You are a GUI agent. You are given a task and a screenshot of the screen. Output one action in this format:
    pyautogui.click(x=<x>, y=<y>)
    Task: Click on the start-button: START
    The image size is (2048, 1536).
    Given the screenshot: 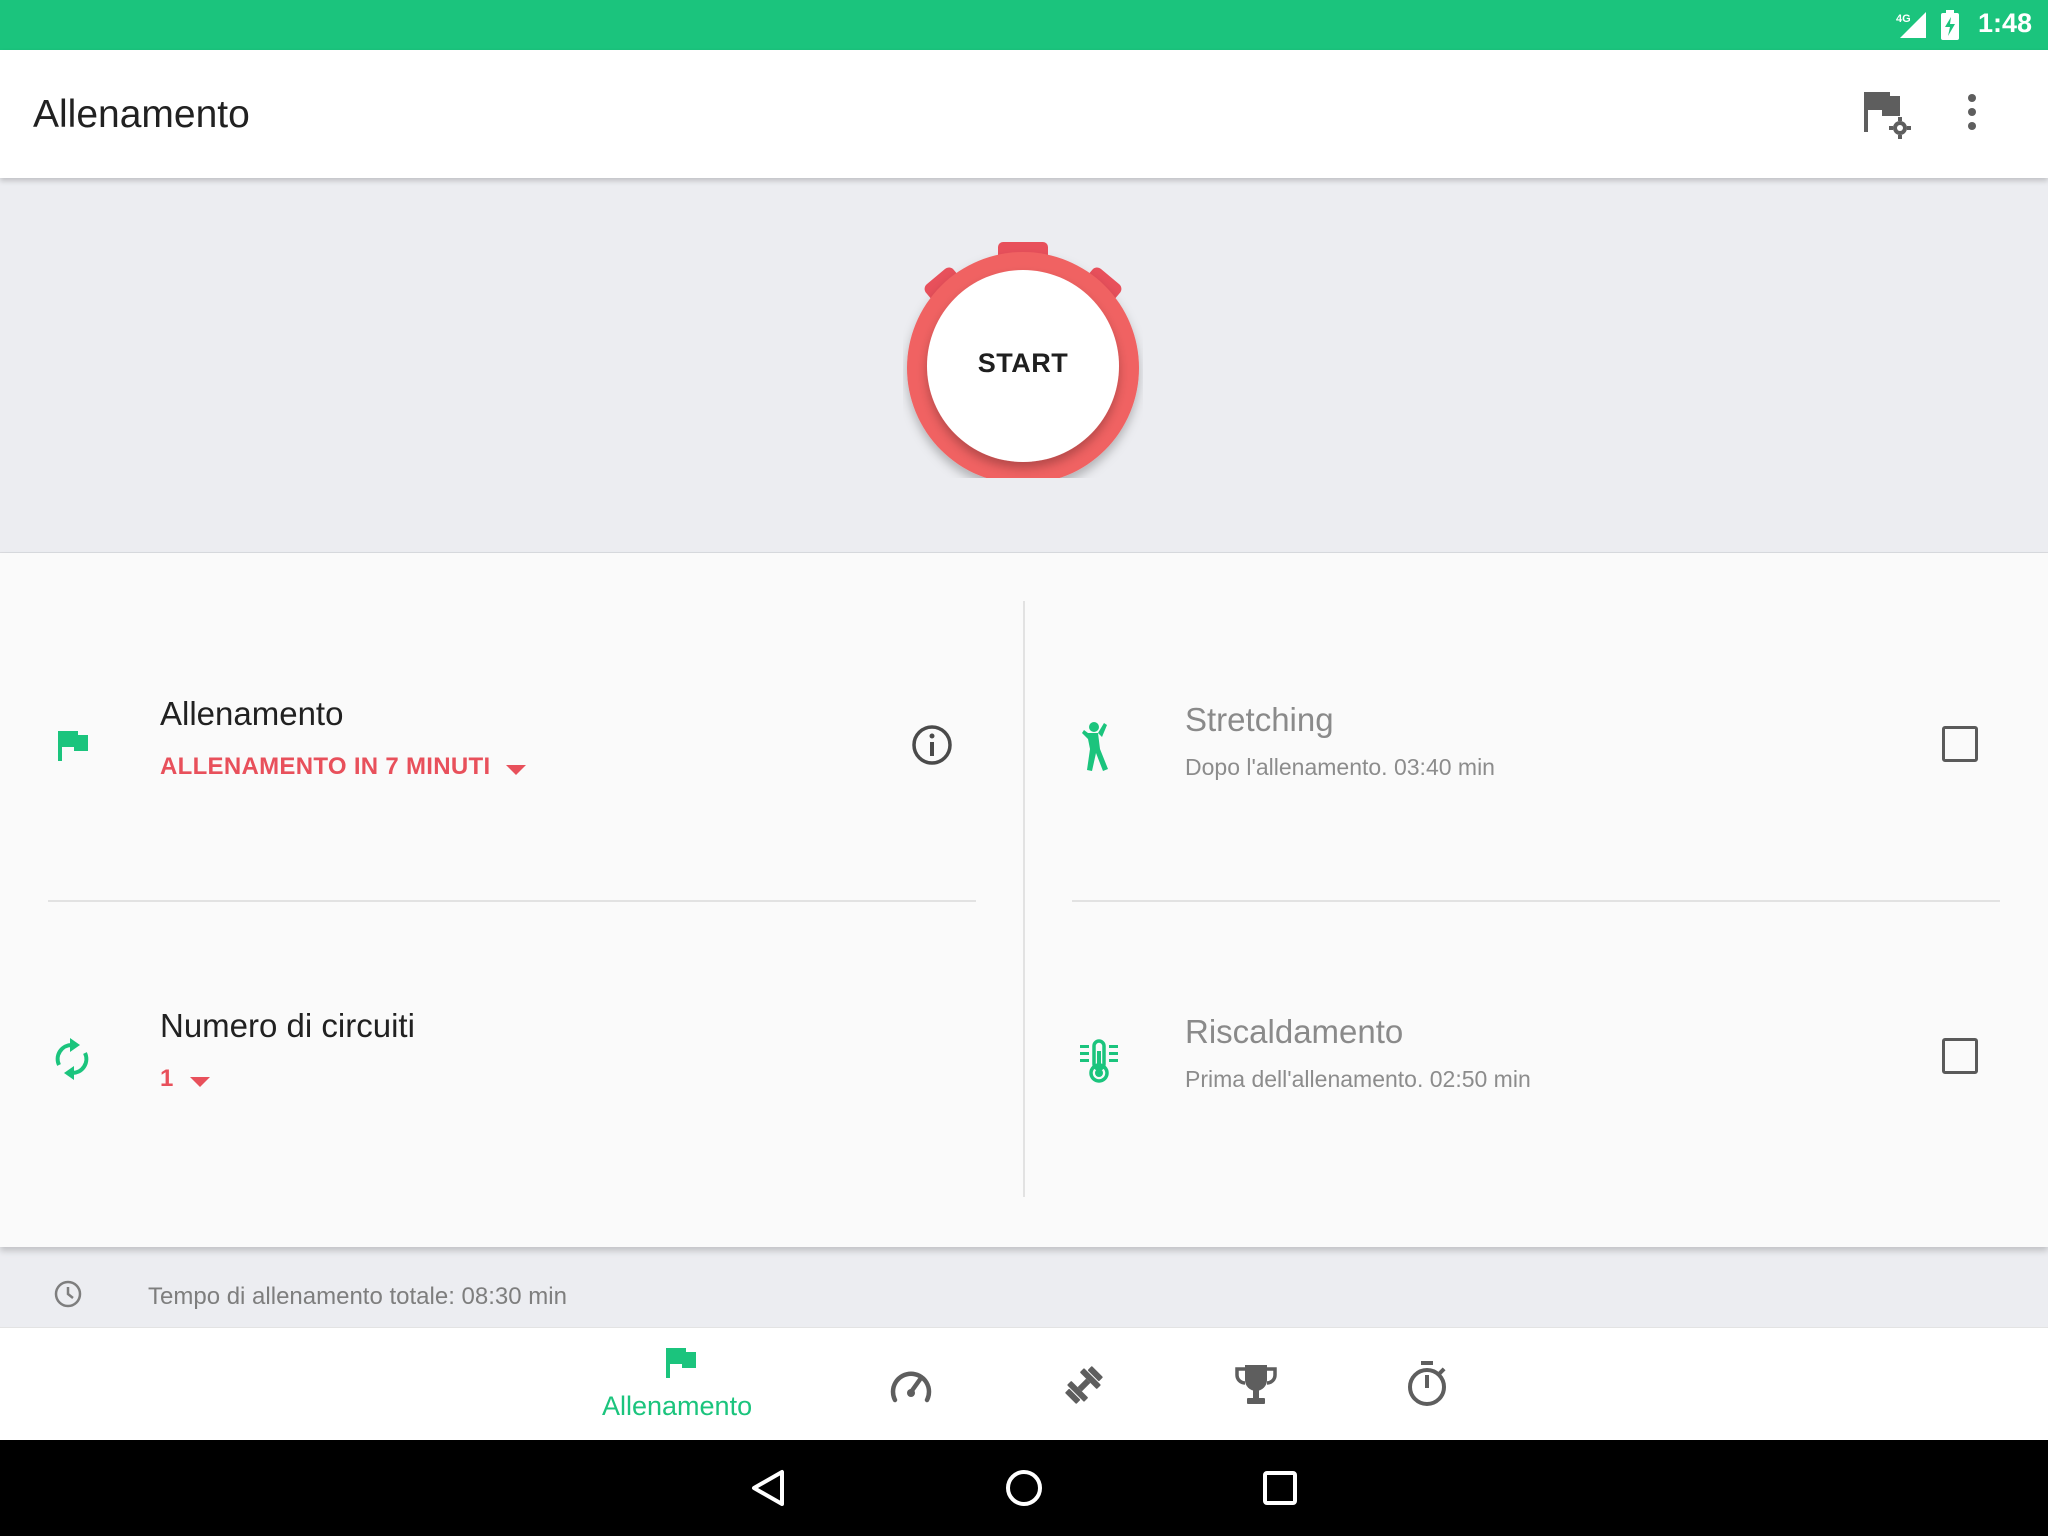 What is the action you would take?
    pyautogui.click(x=1023, y=358)
    